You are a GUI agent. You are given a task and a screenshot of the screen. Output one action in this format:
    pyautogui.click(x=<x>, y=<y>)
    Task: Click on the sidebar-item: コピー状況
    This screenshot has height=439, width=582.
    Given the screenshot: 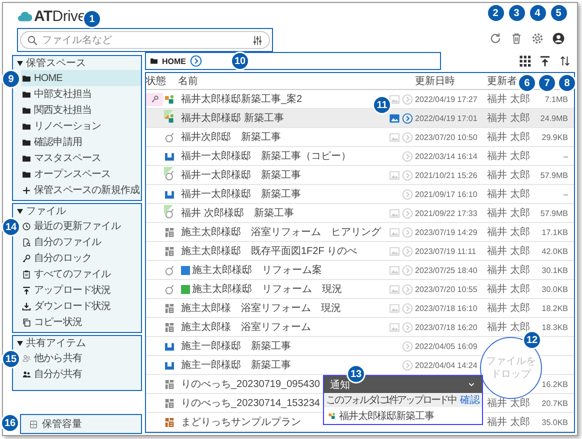 What is the action you would take?
    pyautogui.click(x=81, y=322)
    